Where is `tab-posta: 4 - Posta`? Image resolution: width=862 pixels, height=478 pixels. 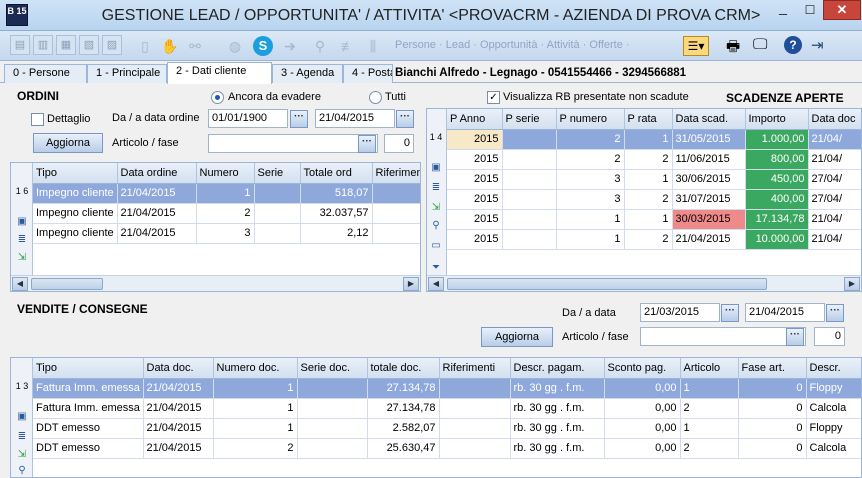
tab-posta: 4 - Posta is located at coordinates (368, 73).